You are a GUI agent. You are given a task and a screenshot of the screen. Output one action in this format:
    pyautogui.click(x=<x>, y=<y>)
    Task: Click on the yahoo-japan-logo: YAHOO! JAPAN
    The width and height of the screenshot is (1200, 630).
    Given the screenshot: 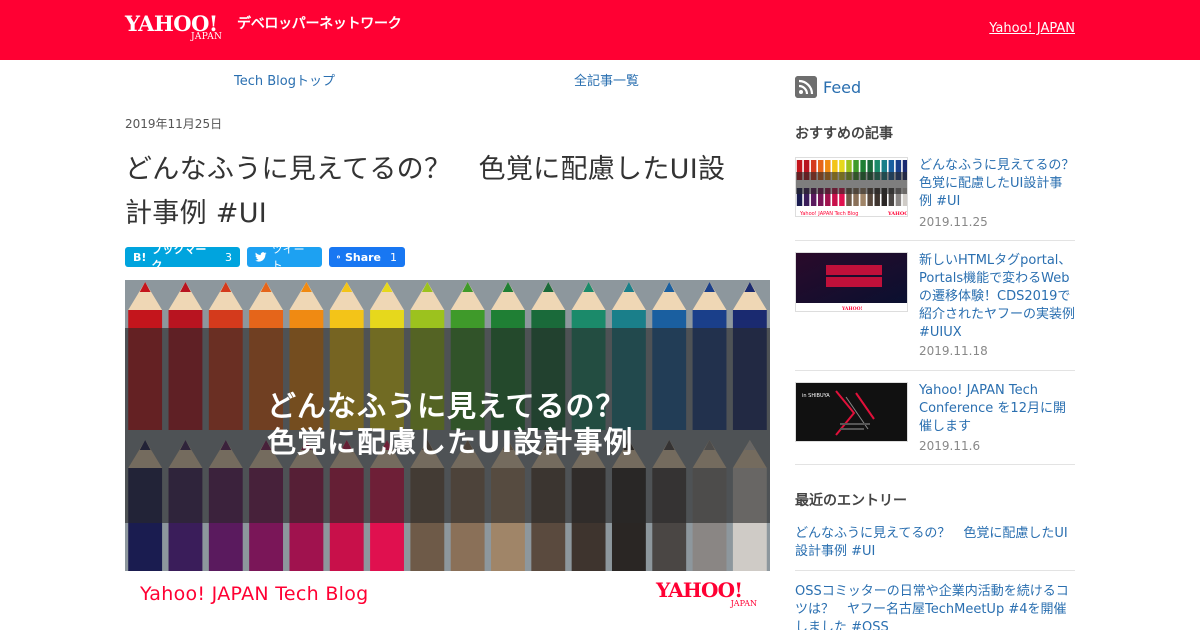 What is the action you would take?
    pyautogui.click(x=180, y=29)
    